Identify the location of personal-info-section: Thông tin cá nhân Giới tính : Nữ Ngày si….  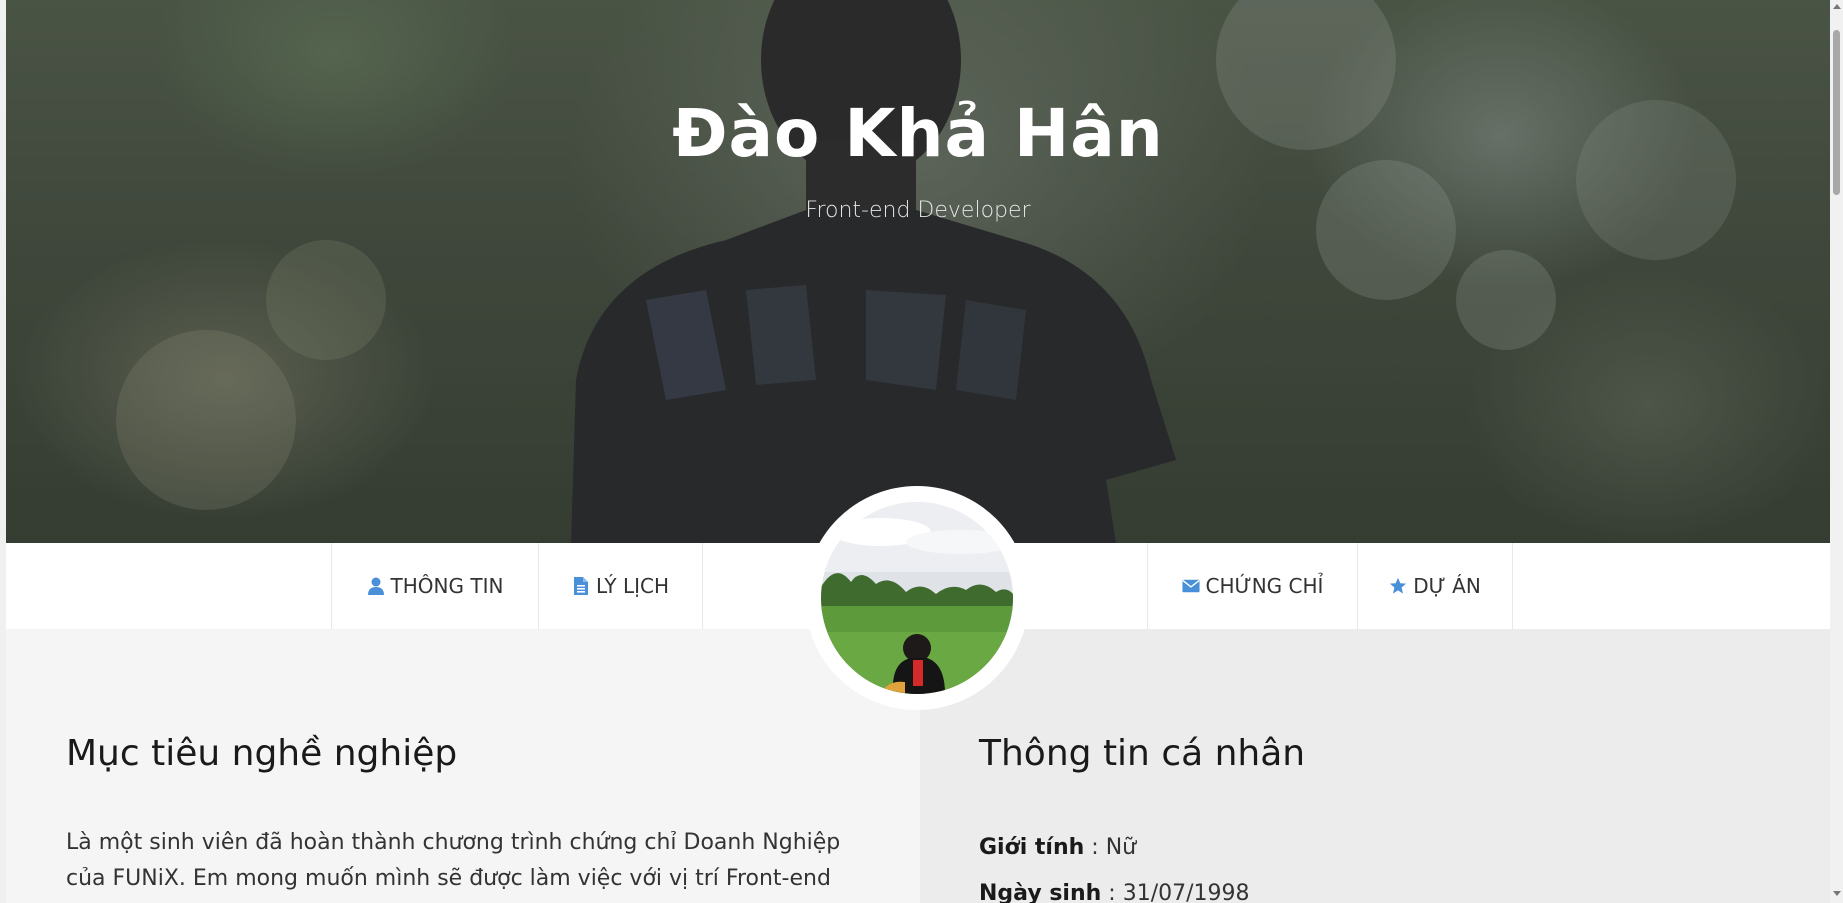
(1375, 766).